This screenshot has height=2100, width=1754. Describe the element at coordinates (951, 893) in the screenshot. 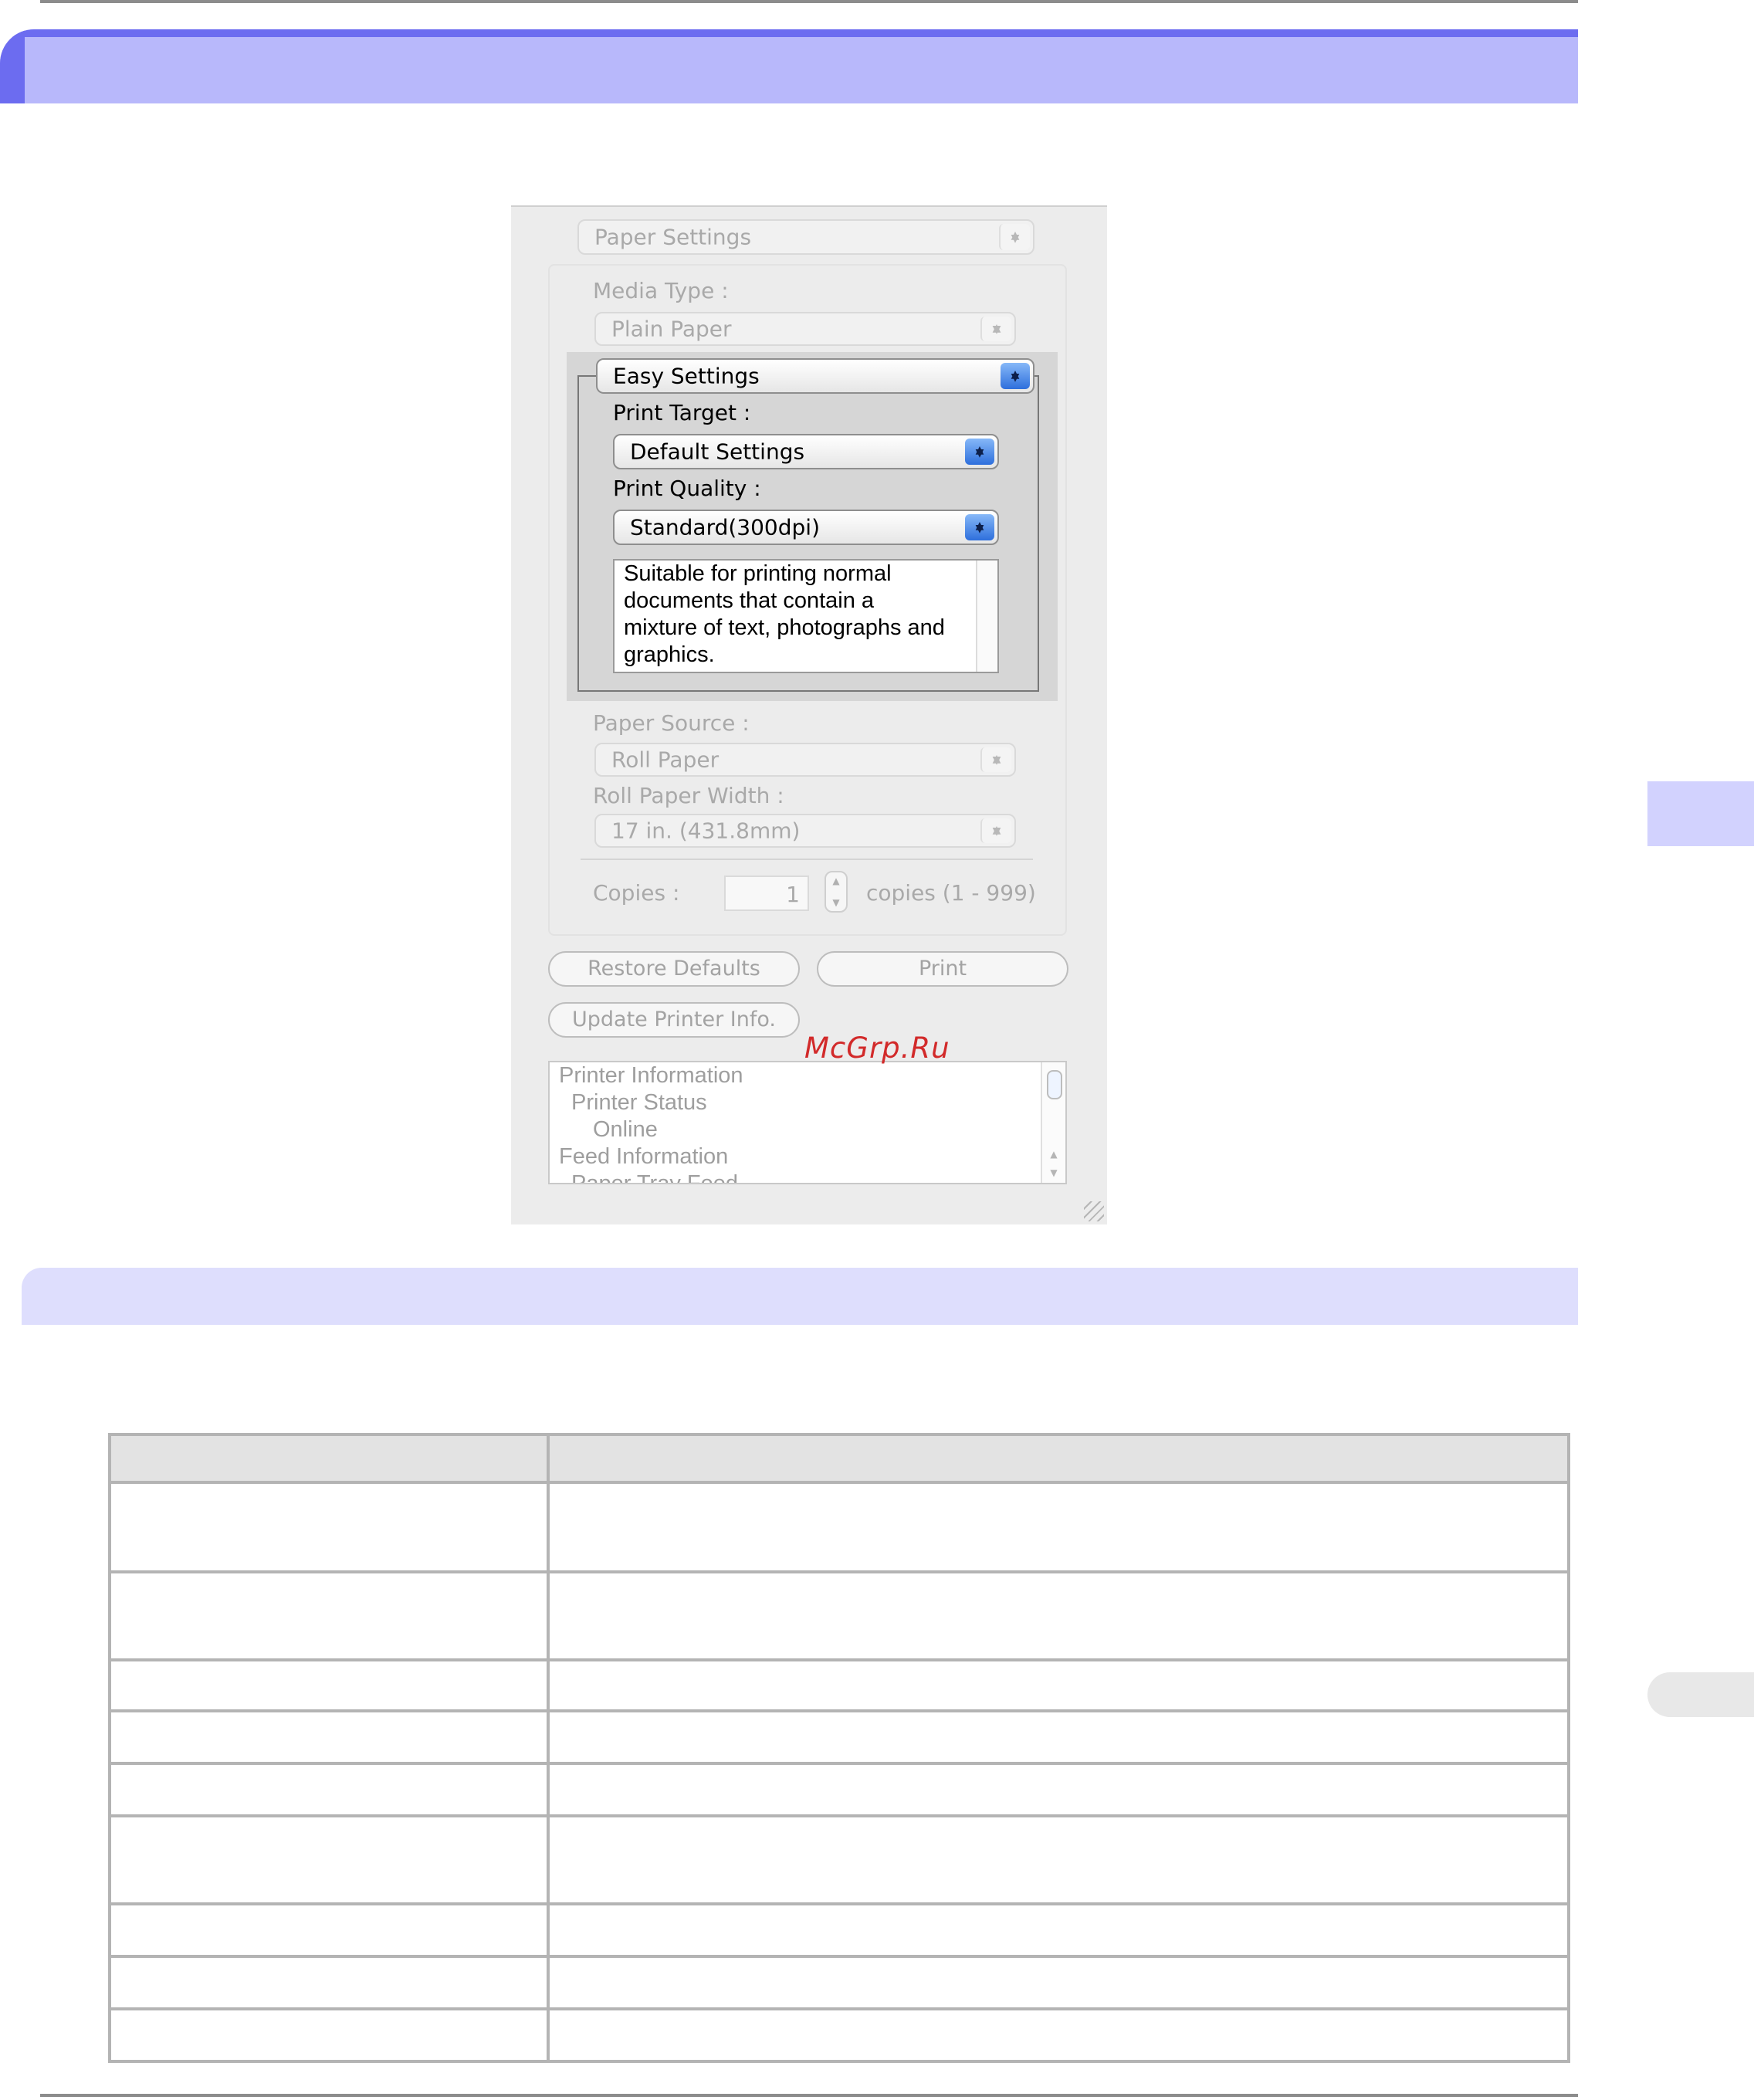

I see `copies-range: copies (1 - 999)` at that location.